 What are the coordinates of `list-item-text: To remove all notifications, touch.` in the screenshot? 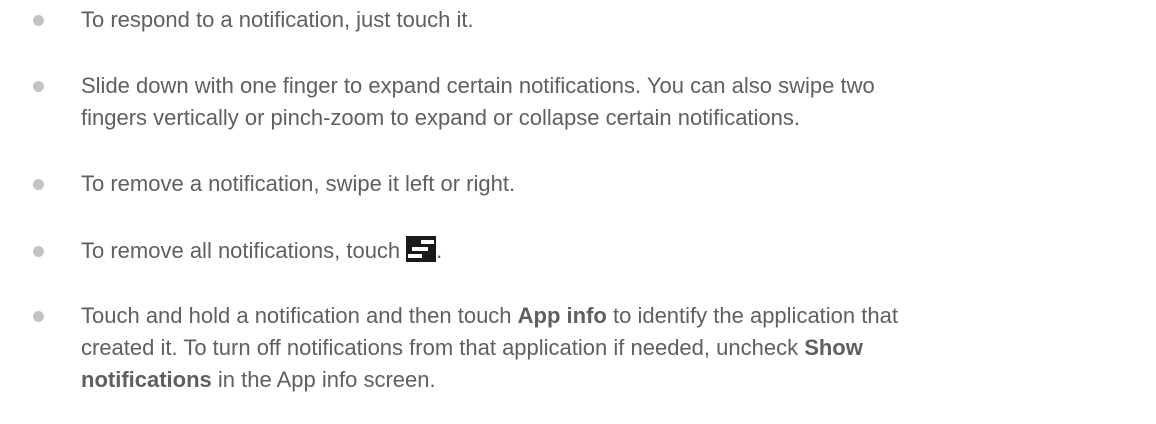 It's located at (611, 251).